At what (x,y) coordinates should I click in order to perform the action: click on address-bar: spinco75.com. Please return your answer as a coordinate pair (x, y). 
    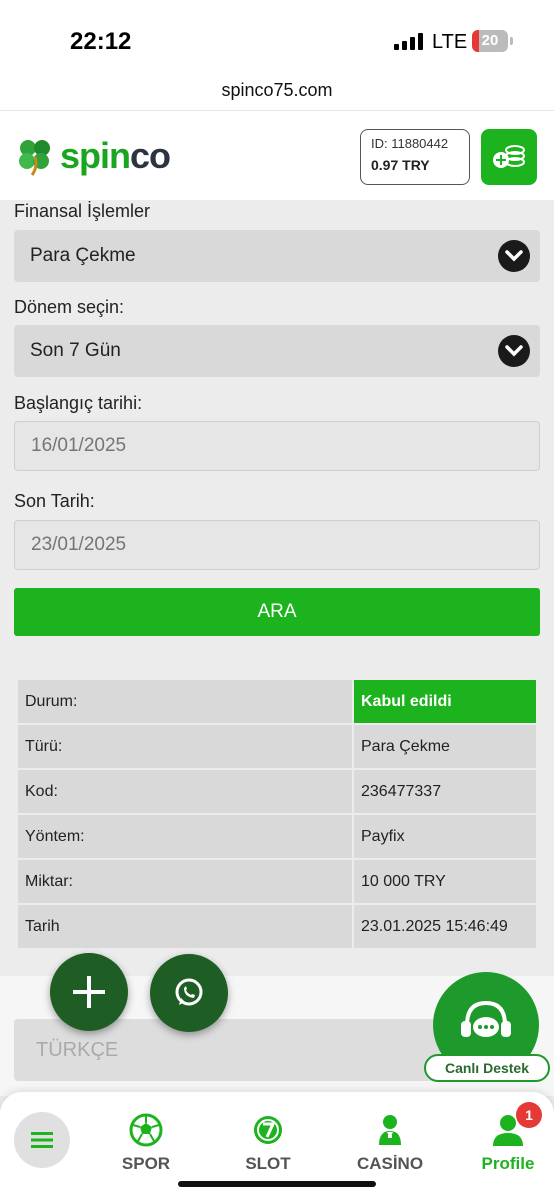
    Looking at the image, I should click on (277, 95).